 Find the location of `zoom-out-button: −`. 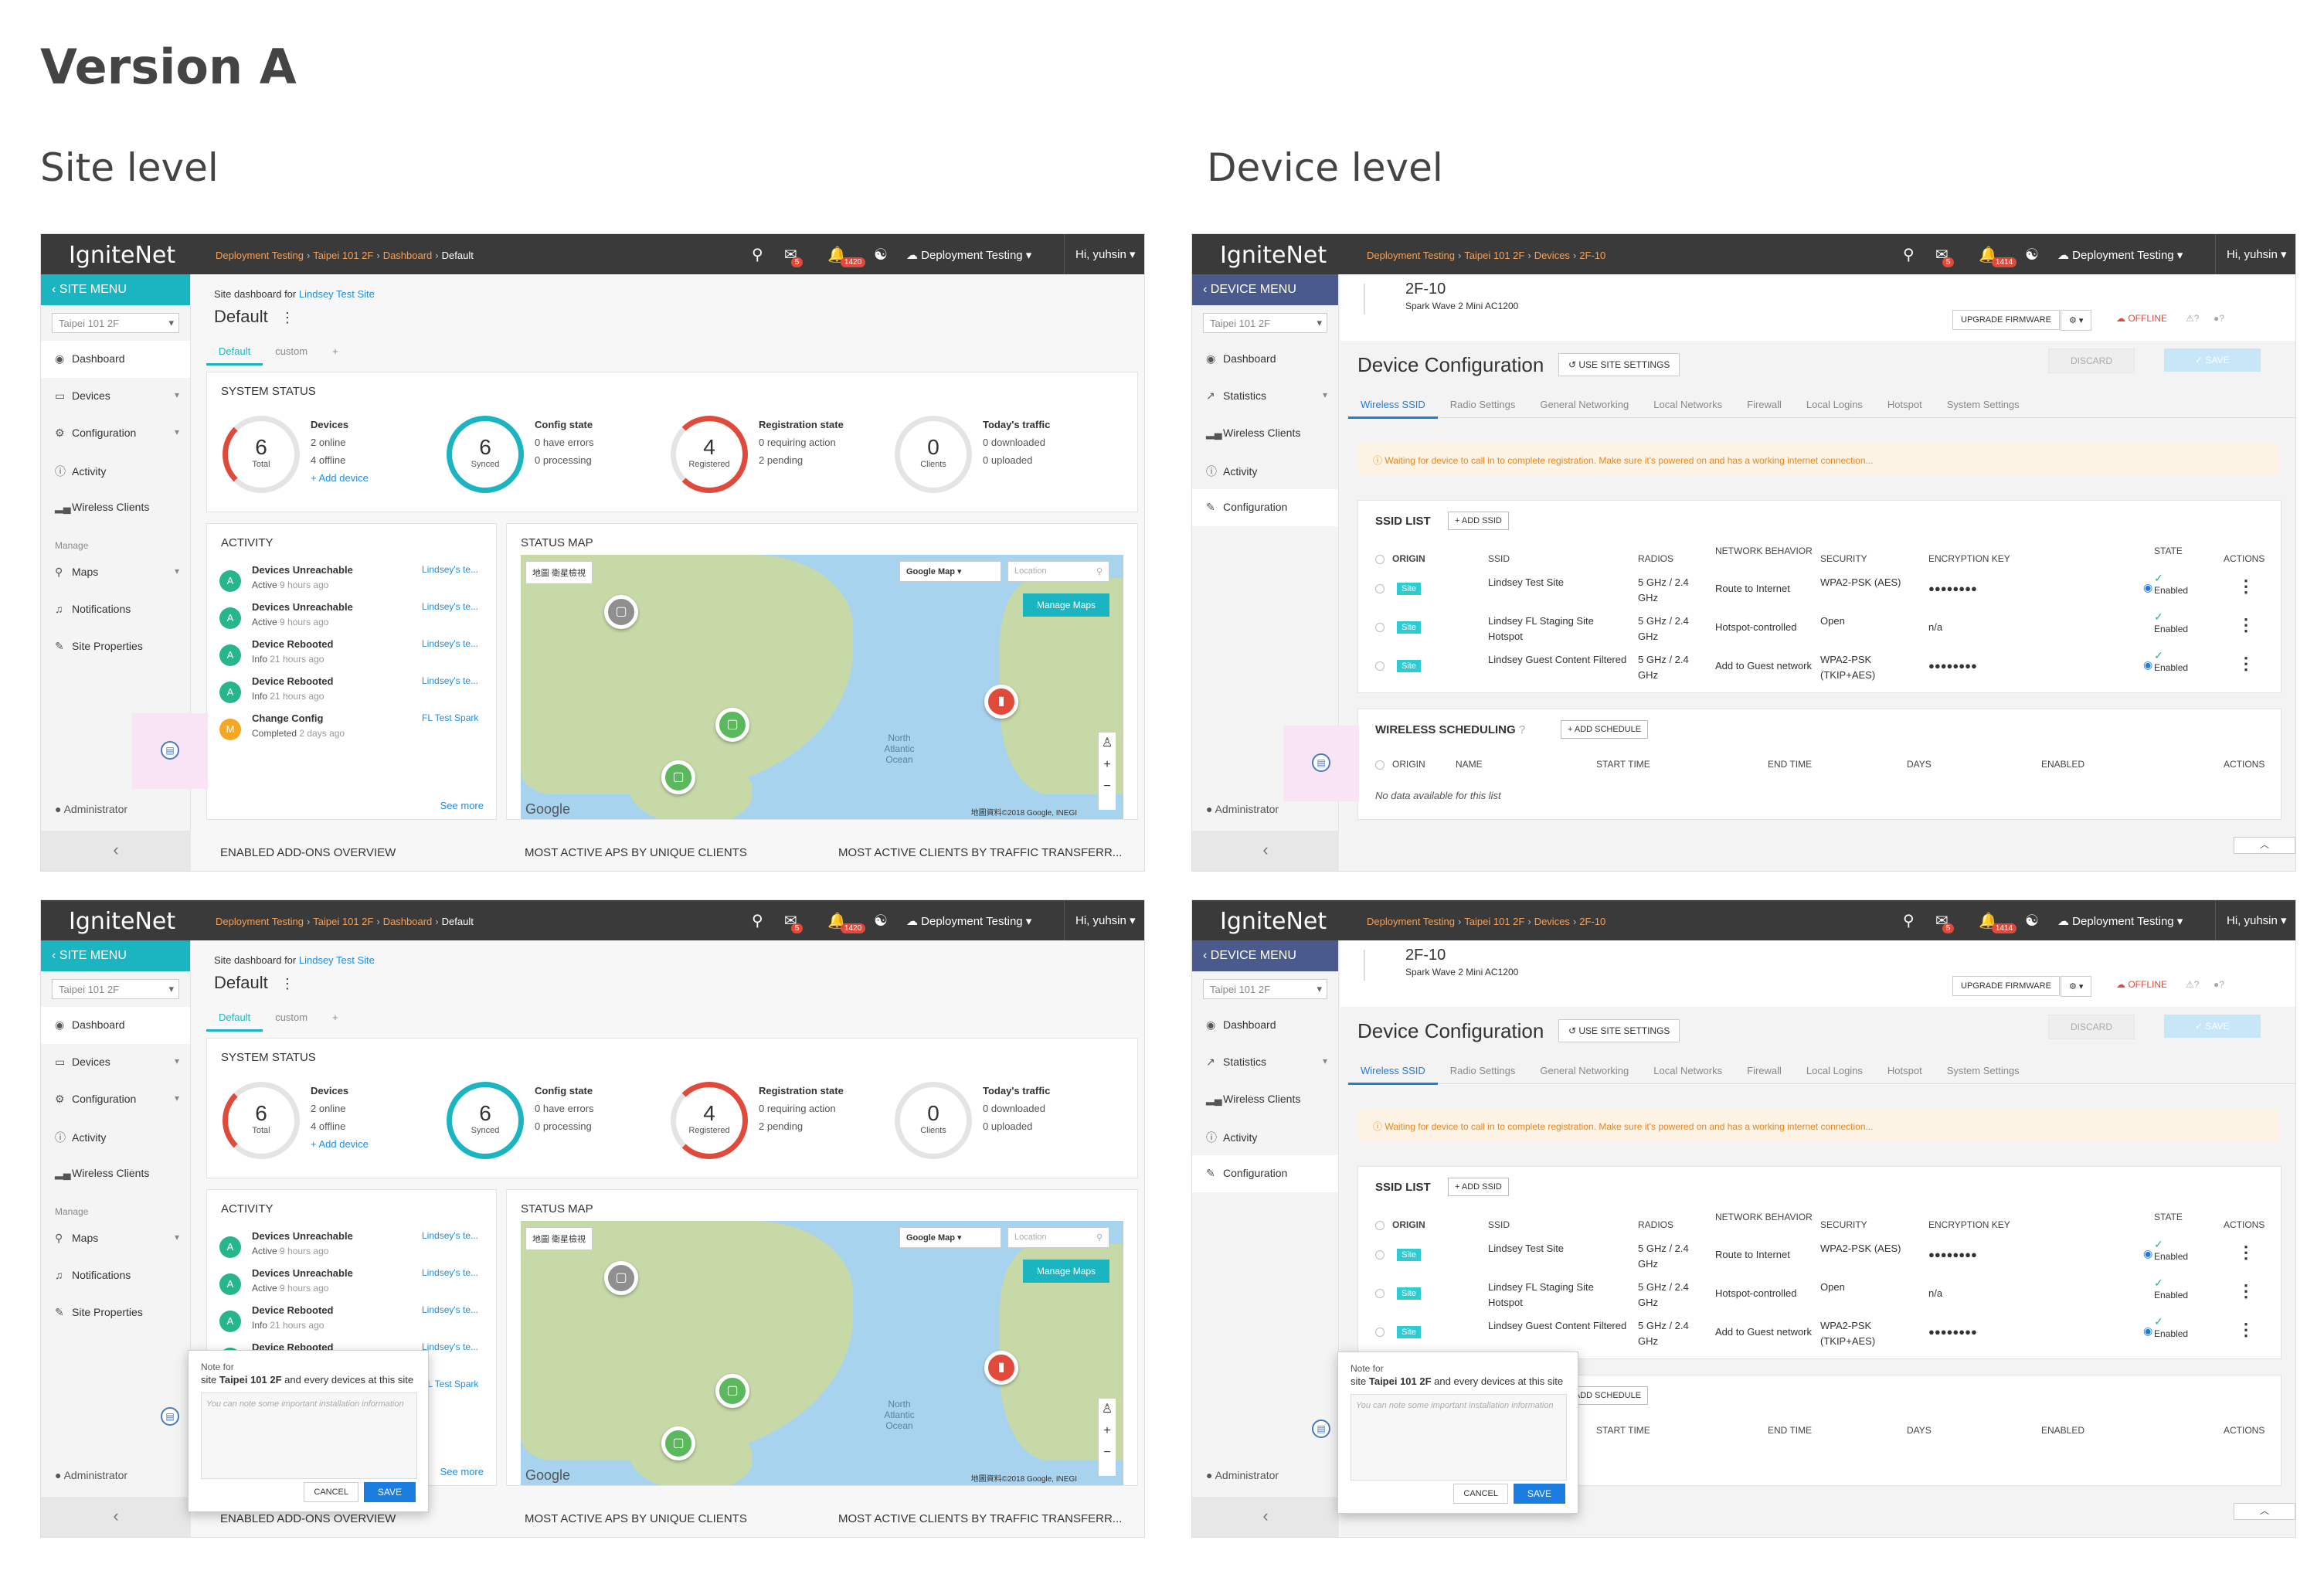

zoom-out-button: − is located at coordinates (1106, 786).